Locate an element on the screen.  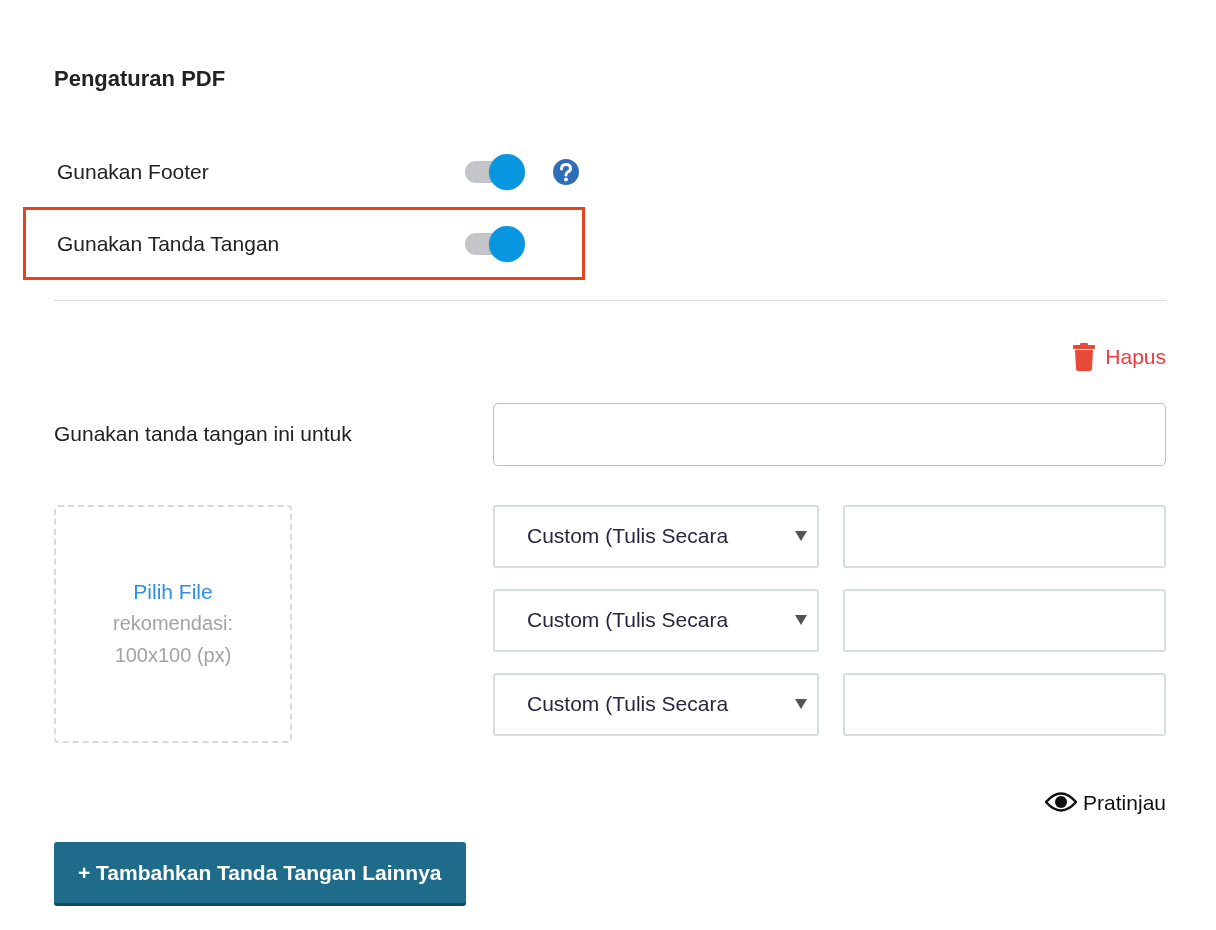
section-title: Pengaturan PDF is located at coordinates (140, 79).